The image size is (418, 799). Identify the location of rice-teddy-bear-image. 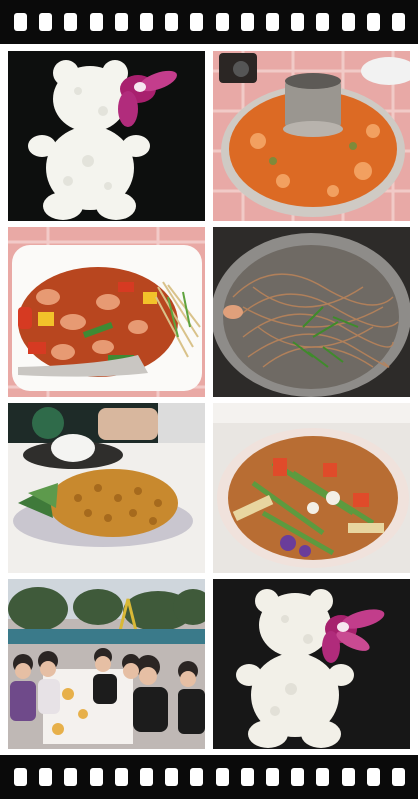
(106, 136).